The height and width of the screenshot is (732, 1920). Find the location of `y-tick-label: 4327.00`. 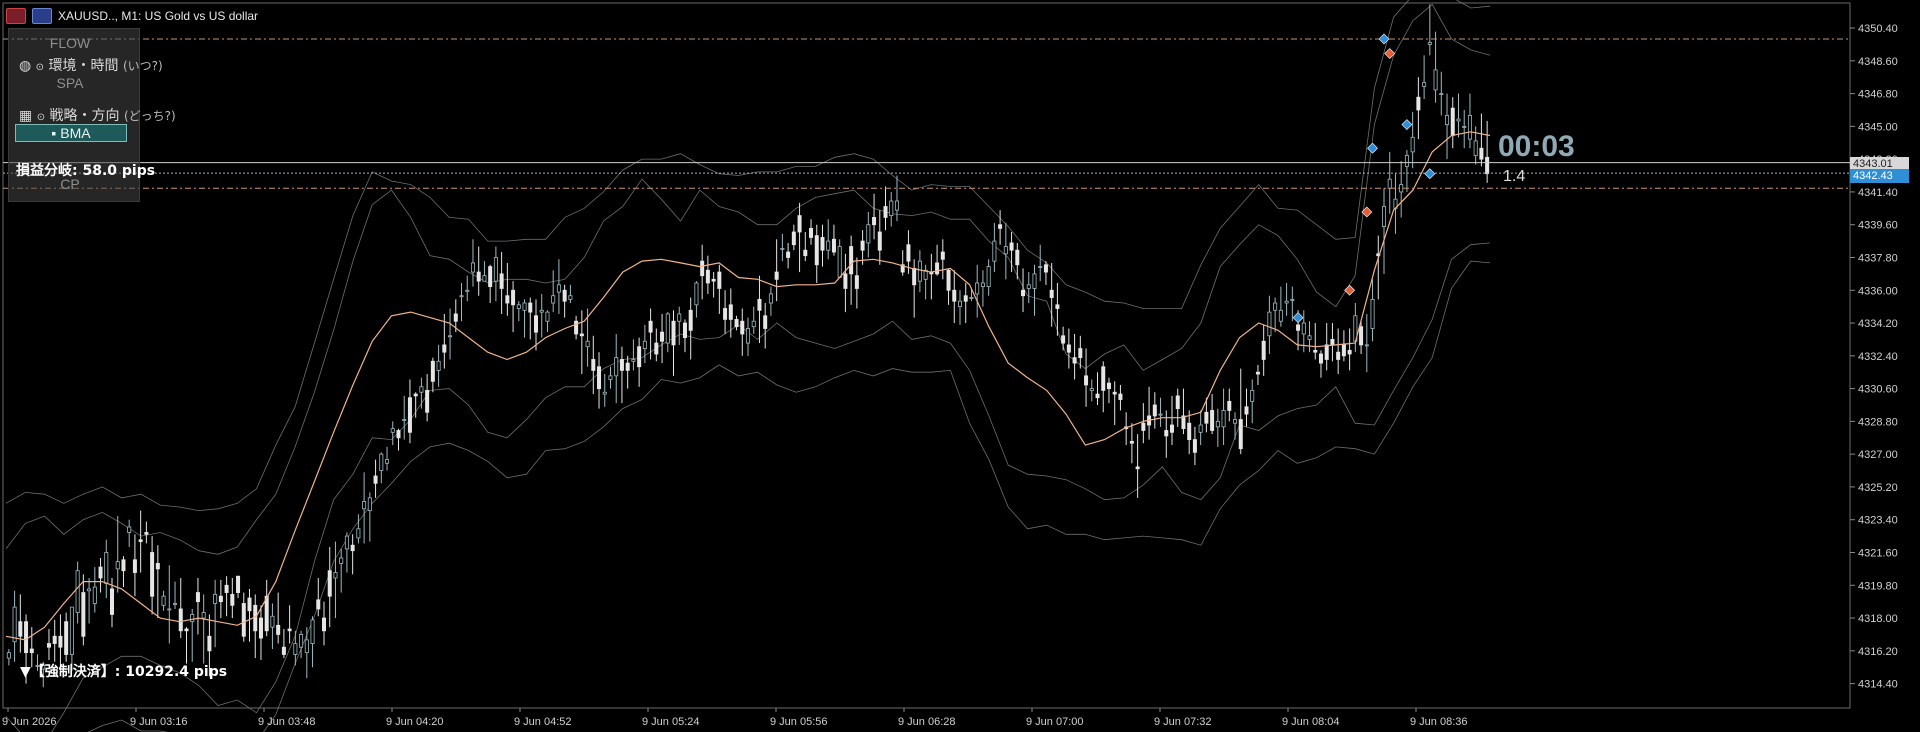

y-tick-label: 4327.00 is located at coordinates (1878, 455).